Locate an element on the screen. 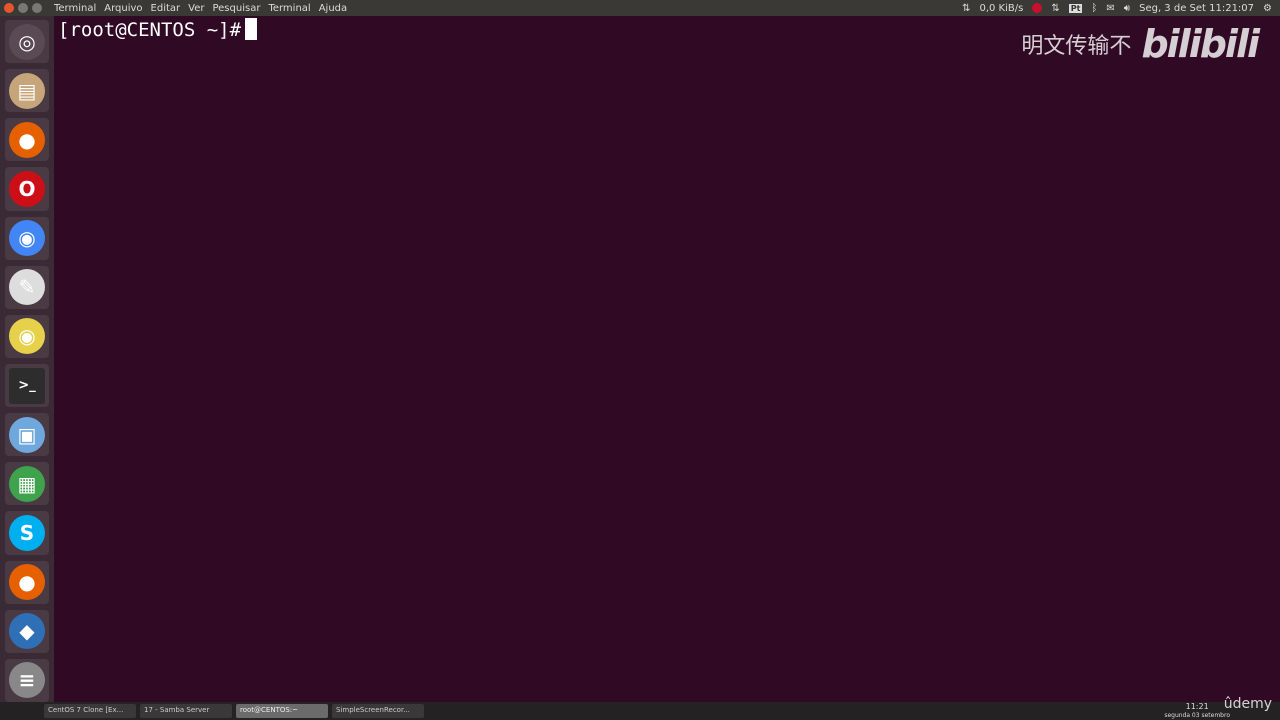  bilibili-logo: bilibili is located at coordinates (1200, 44).